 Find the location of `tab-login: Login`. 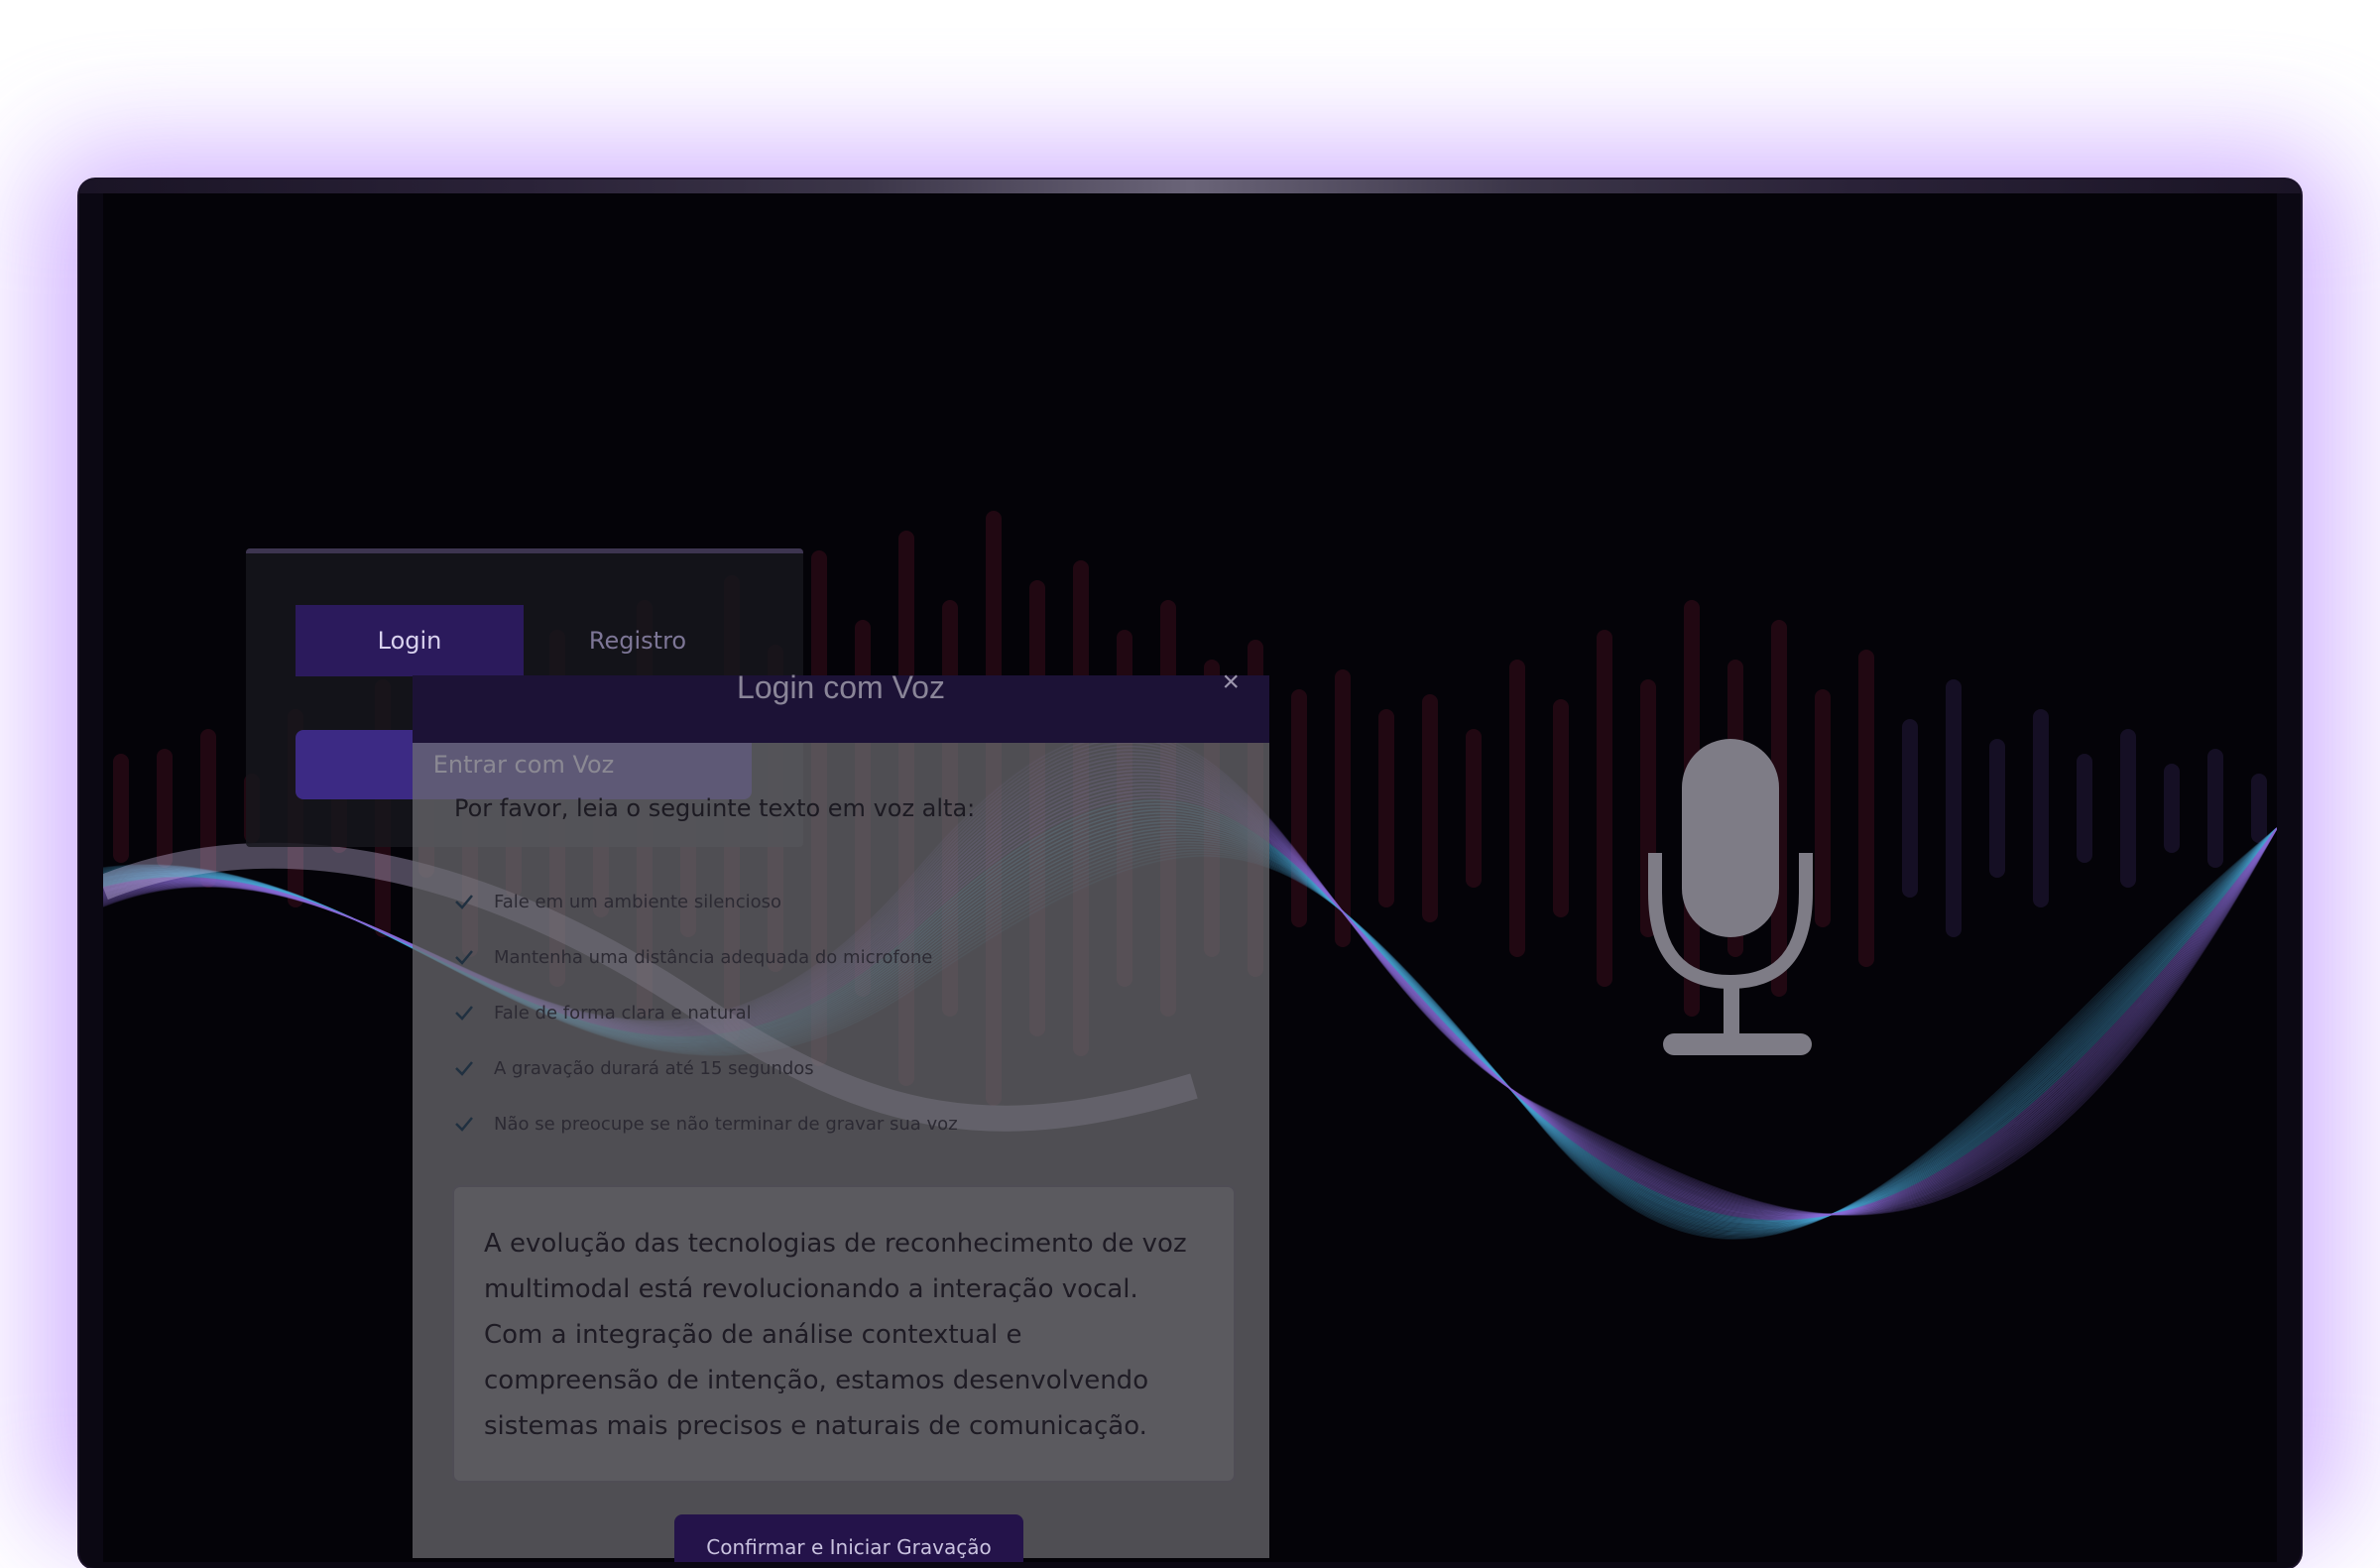

tab-login: Login is located at coordinates (410, 640).